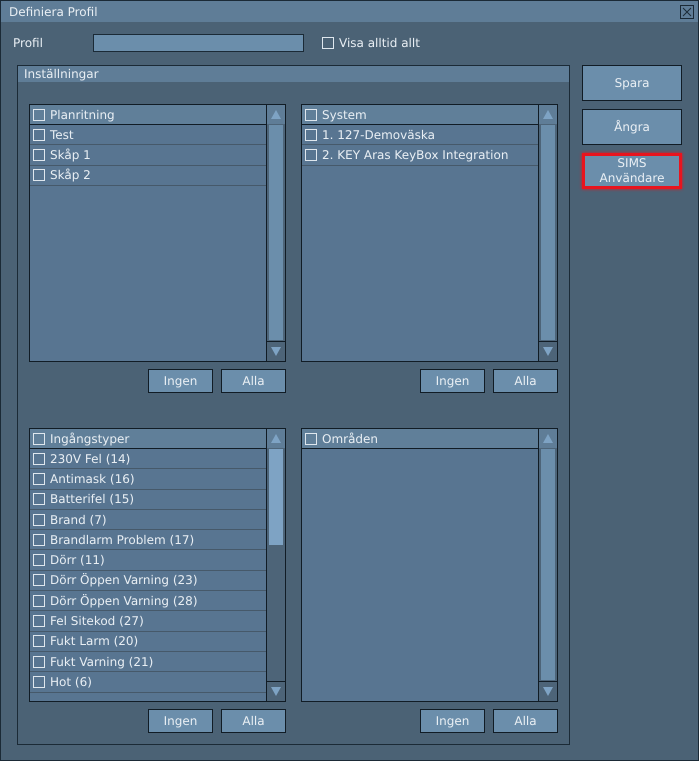  Describe the element at coordinates (632, 83) in the screenshot. I see `action-button: Spara` at that location.